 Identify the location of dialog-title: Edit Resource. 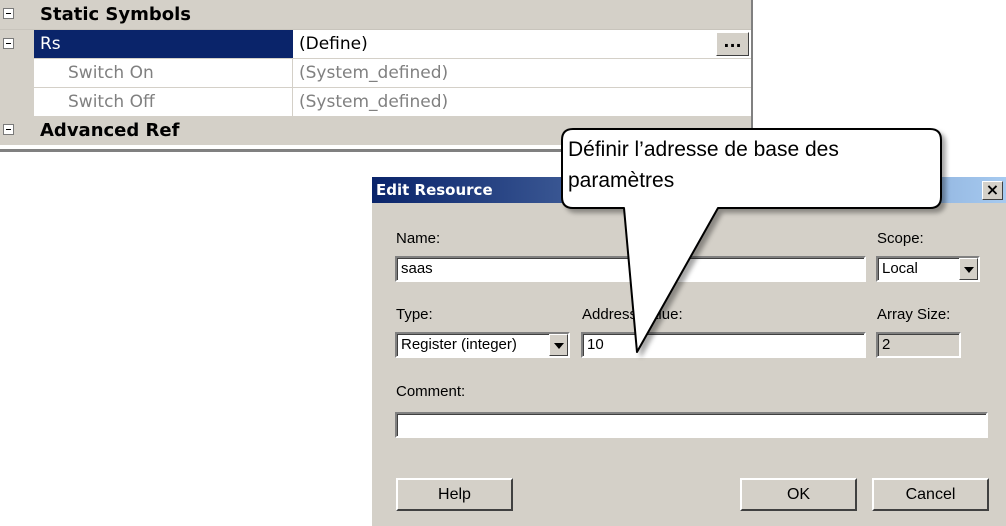
(434, 190).